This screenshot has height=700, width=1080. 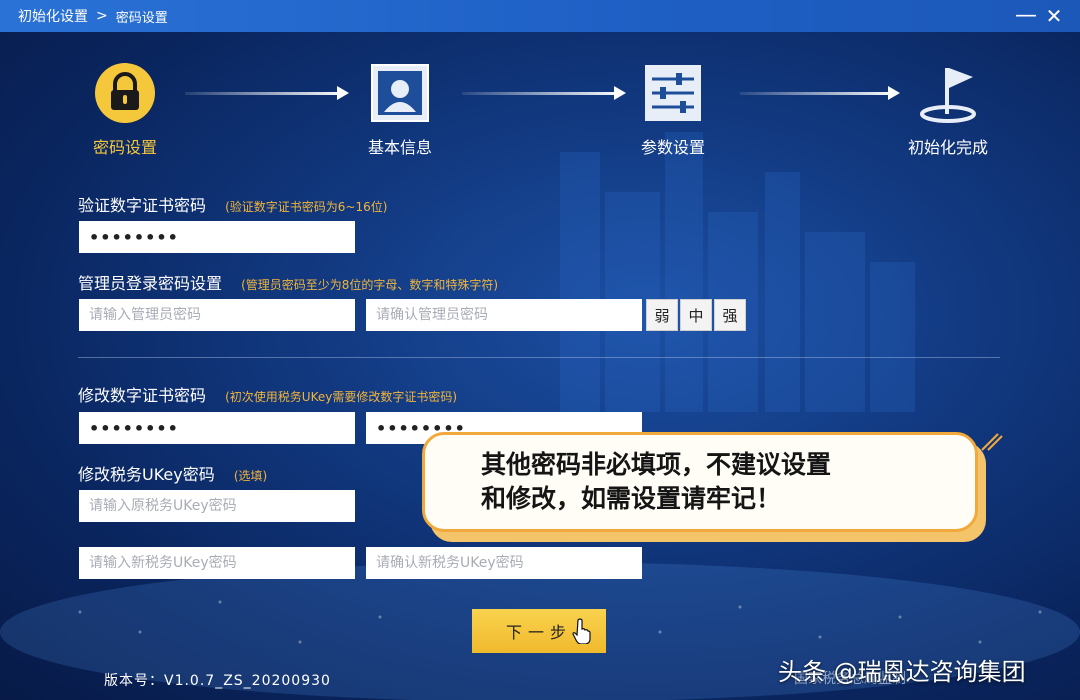 I want to click on flag-icon, so click(x=948, y=95).